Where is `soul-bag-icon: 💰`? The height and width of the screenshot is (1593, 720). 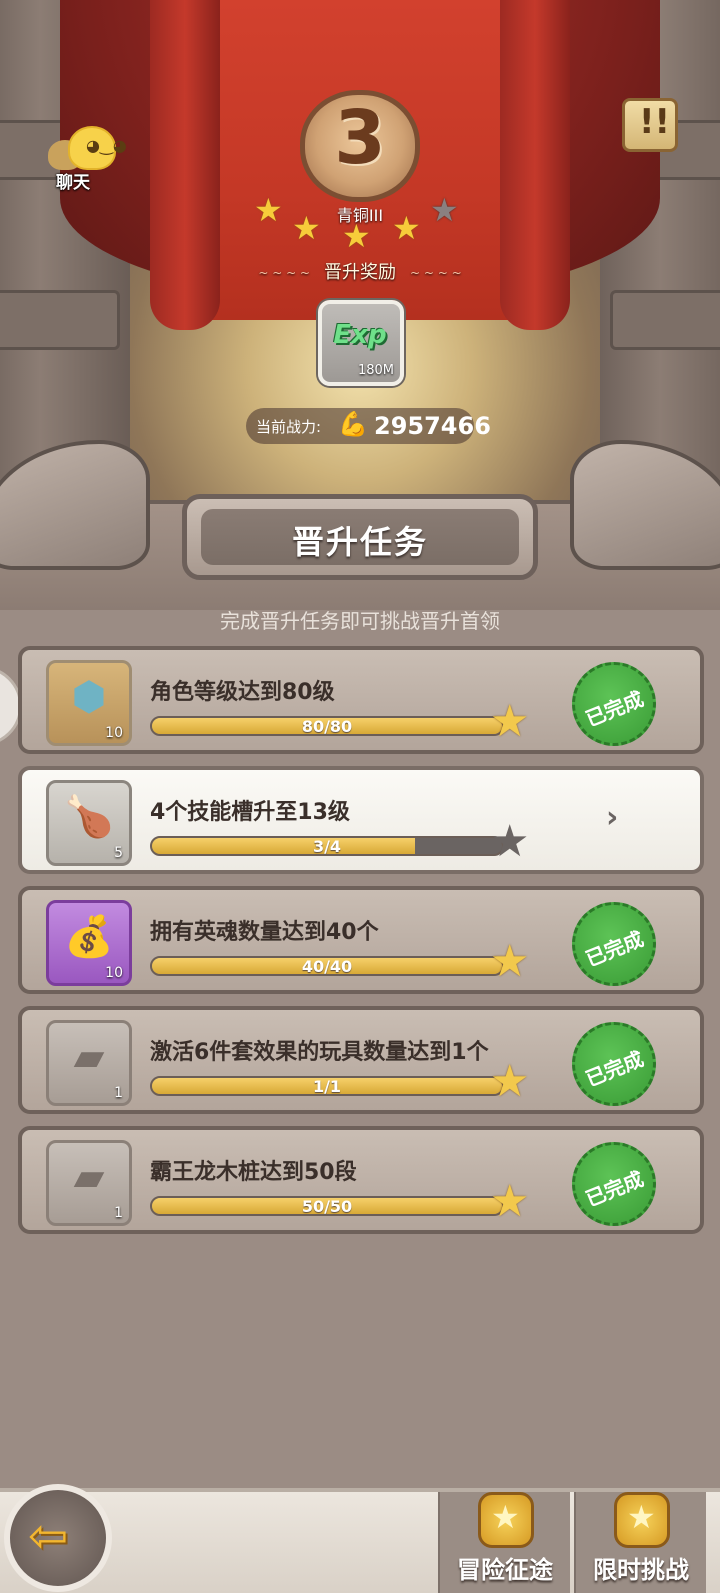 soul-bag-icon: 💰 is located at coordinates (89, 937).